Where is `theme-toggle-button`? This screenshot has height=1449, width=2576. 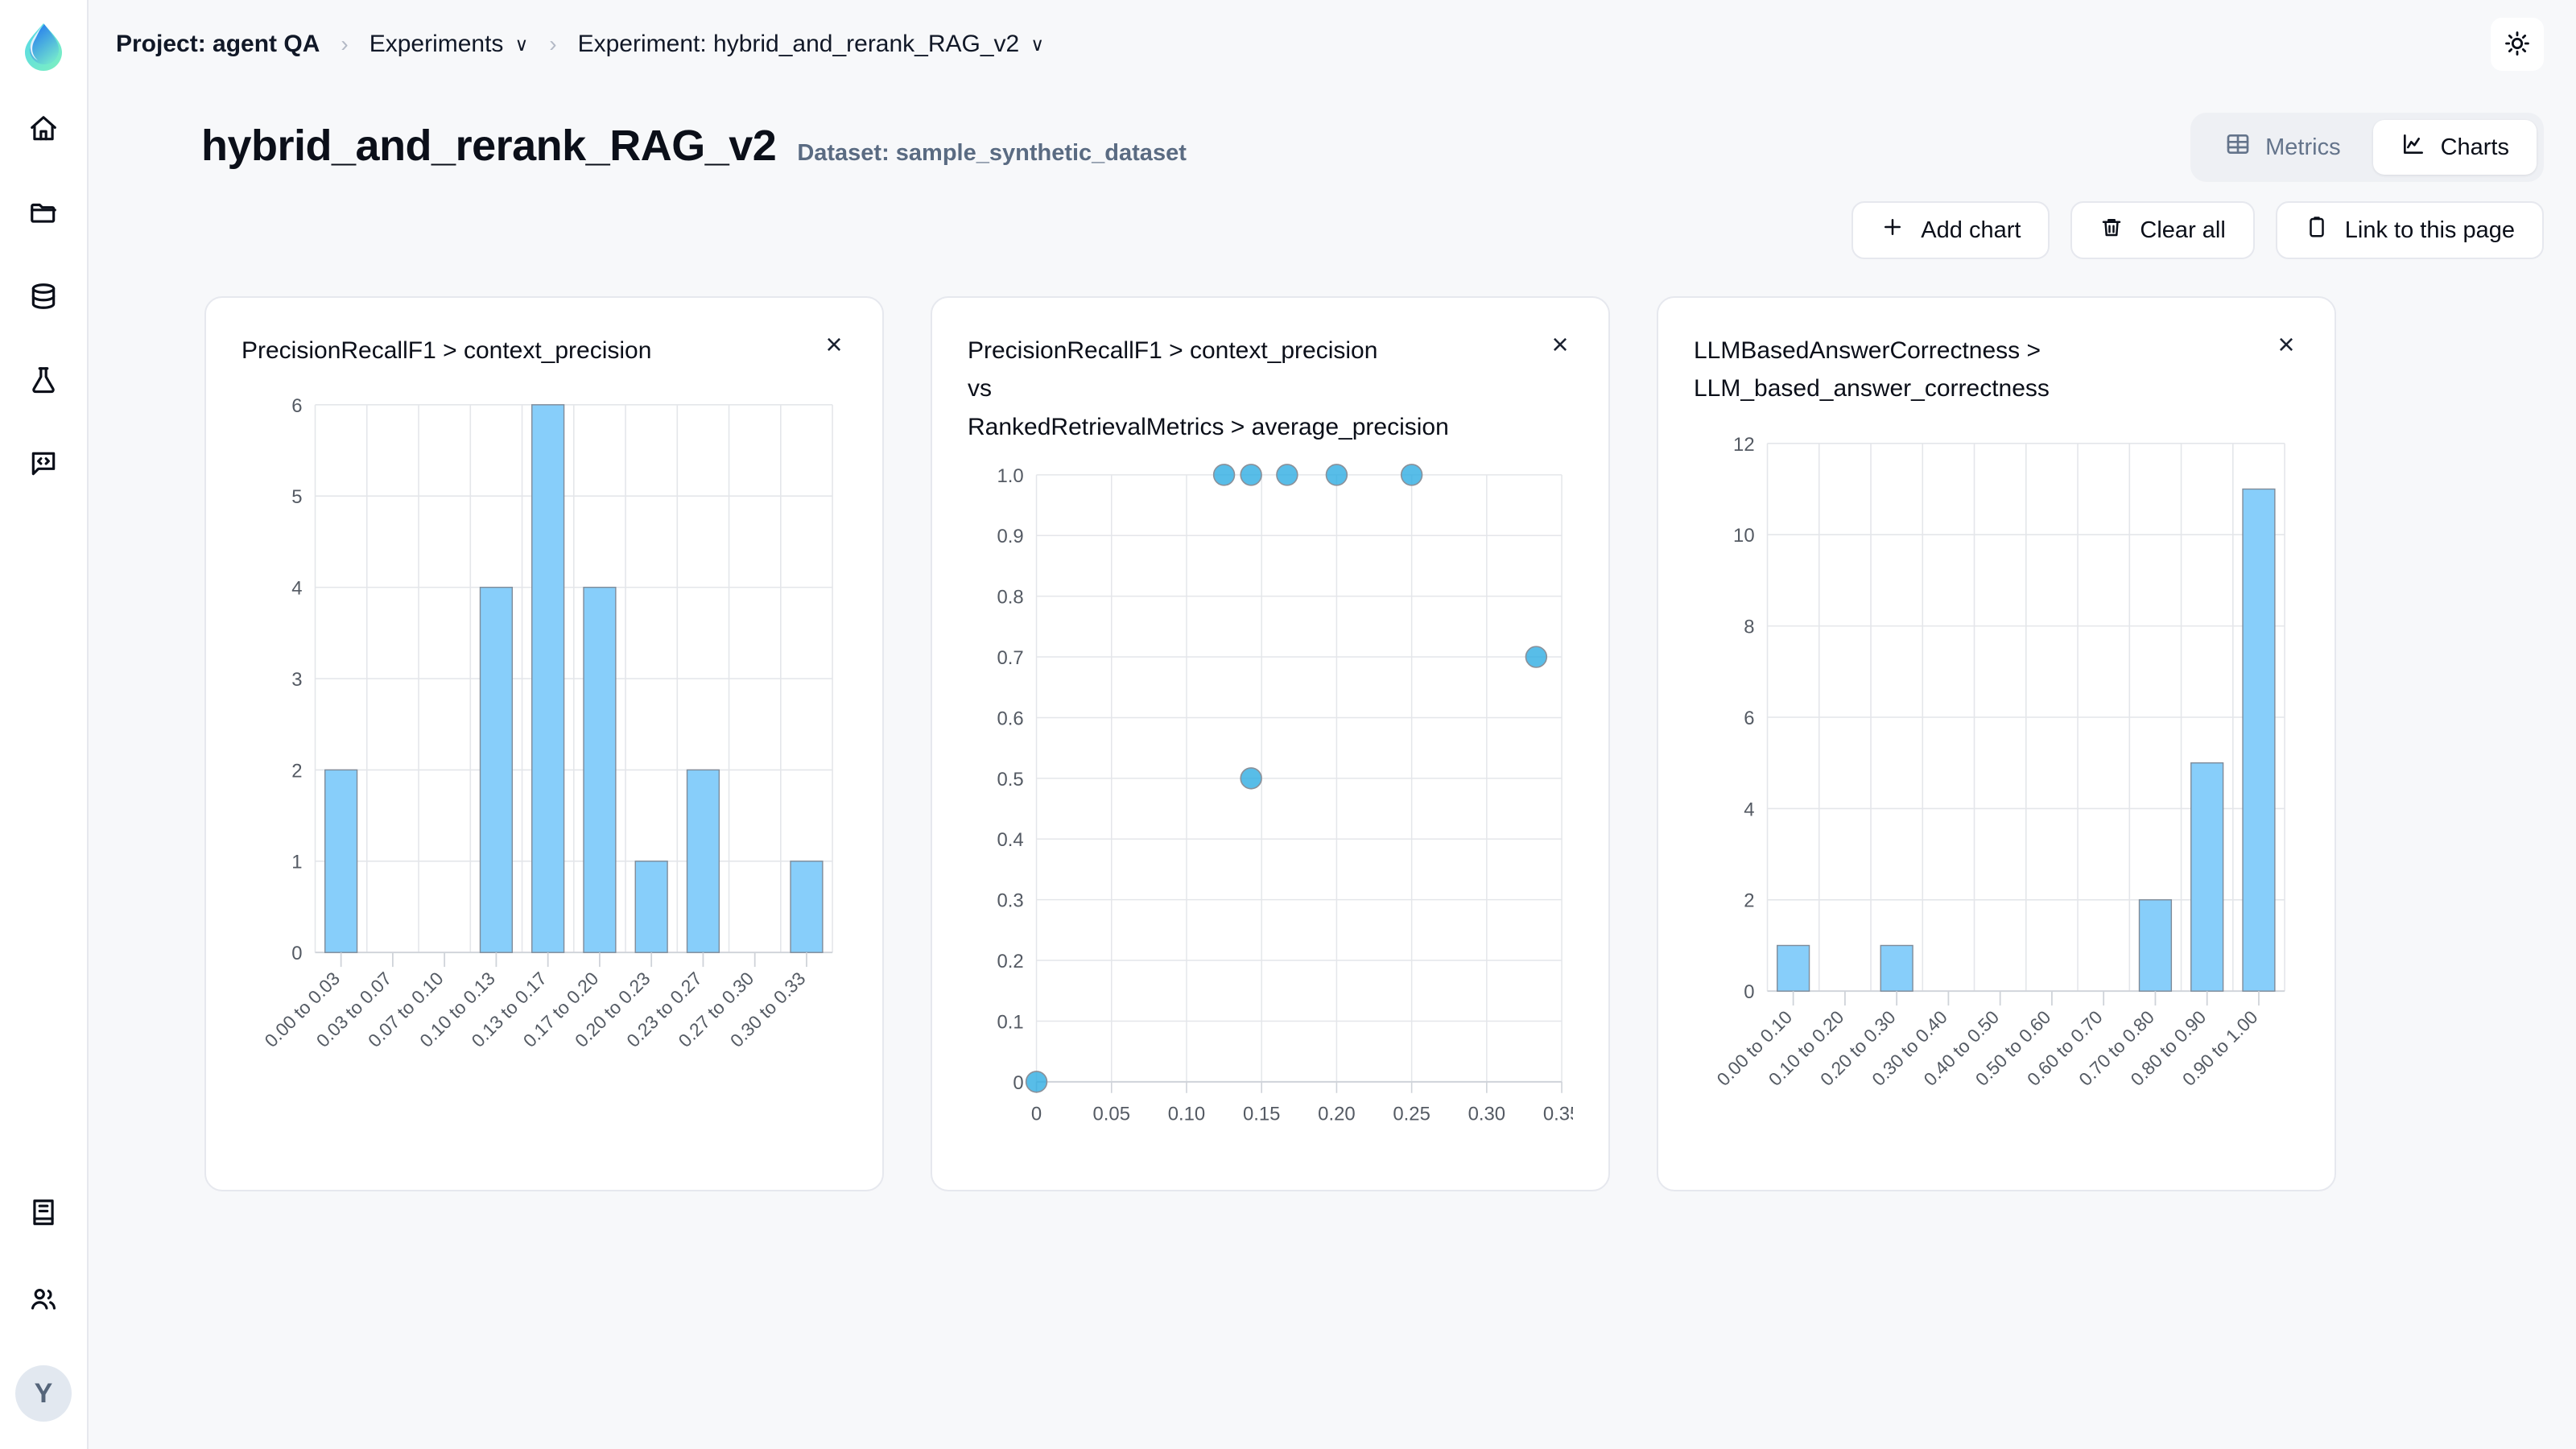
theme-toggle-button is located at coordinates (2517, 44).